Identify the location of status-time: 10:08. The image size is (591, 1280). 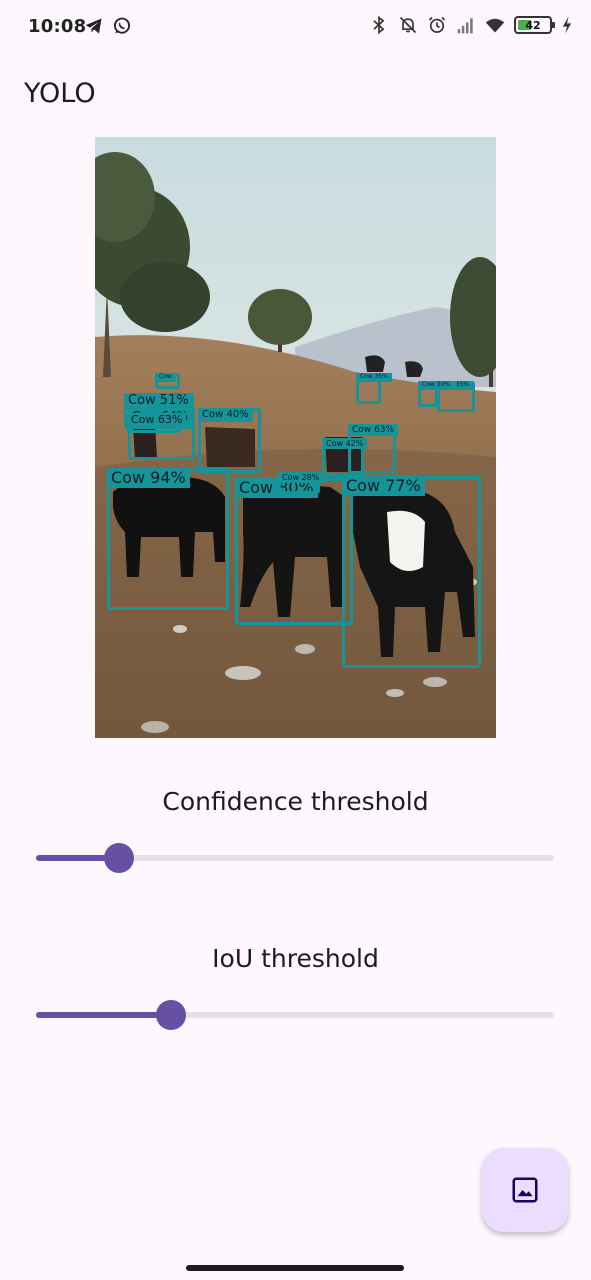
(57, 26).